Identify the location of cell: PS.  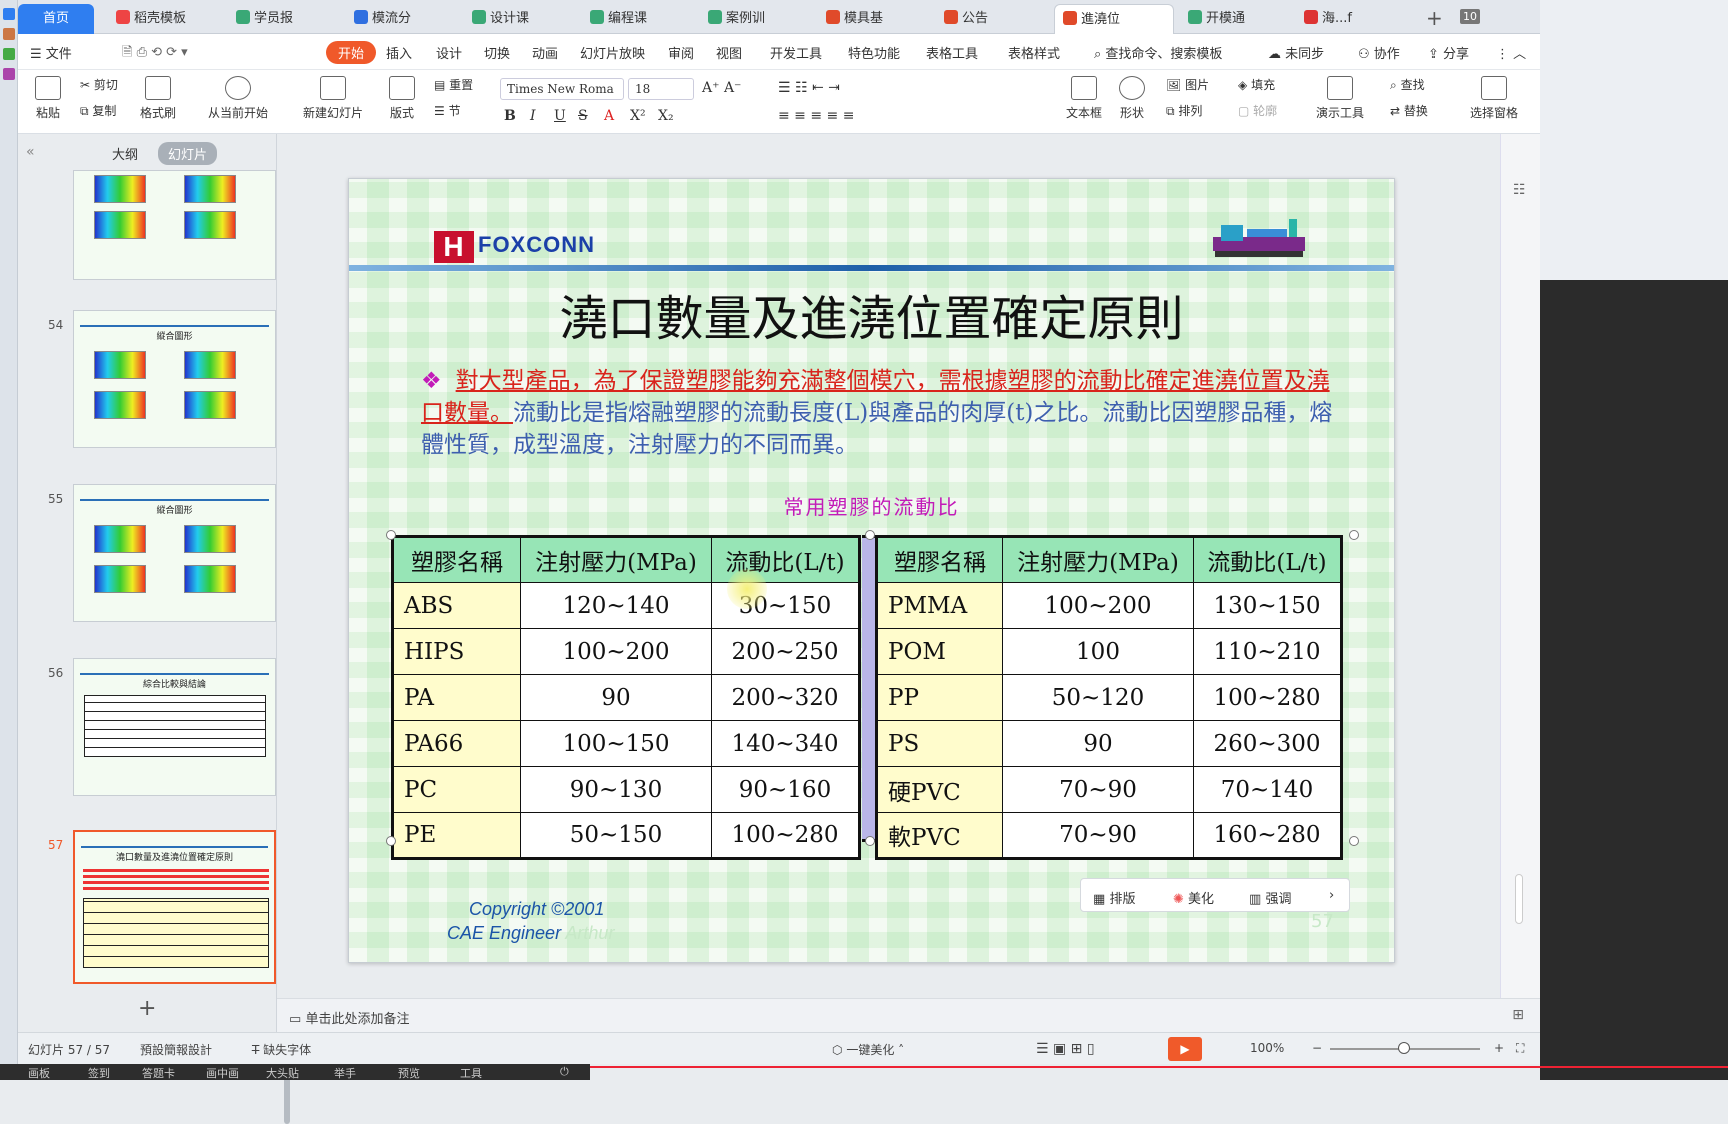
(939, 743).